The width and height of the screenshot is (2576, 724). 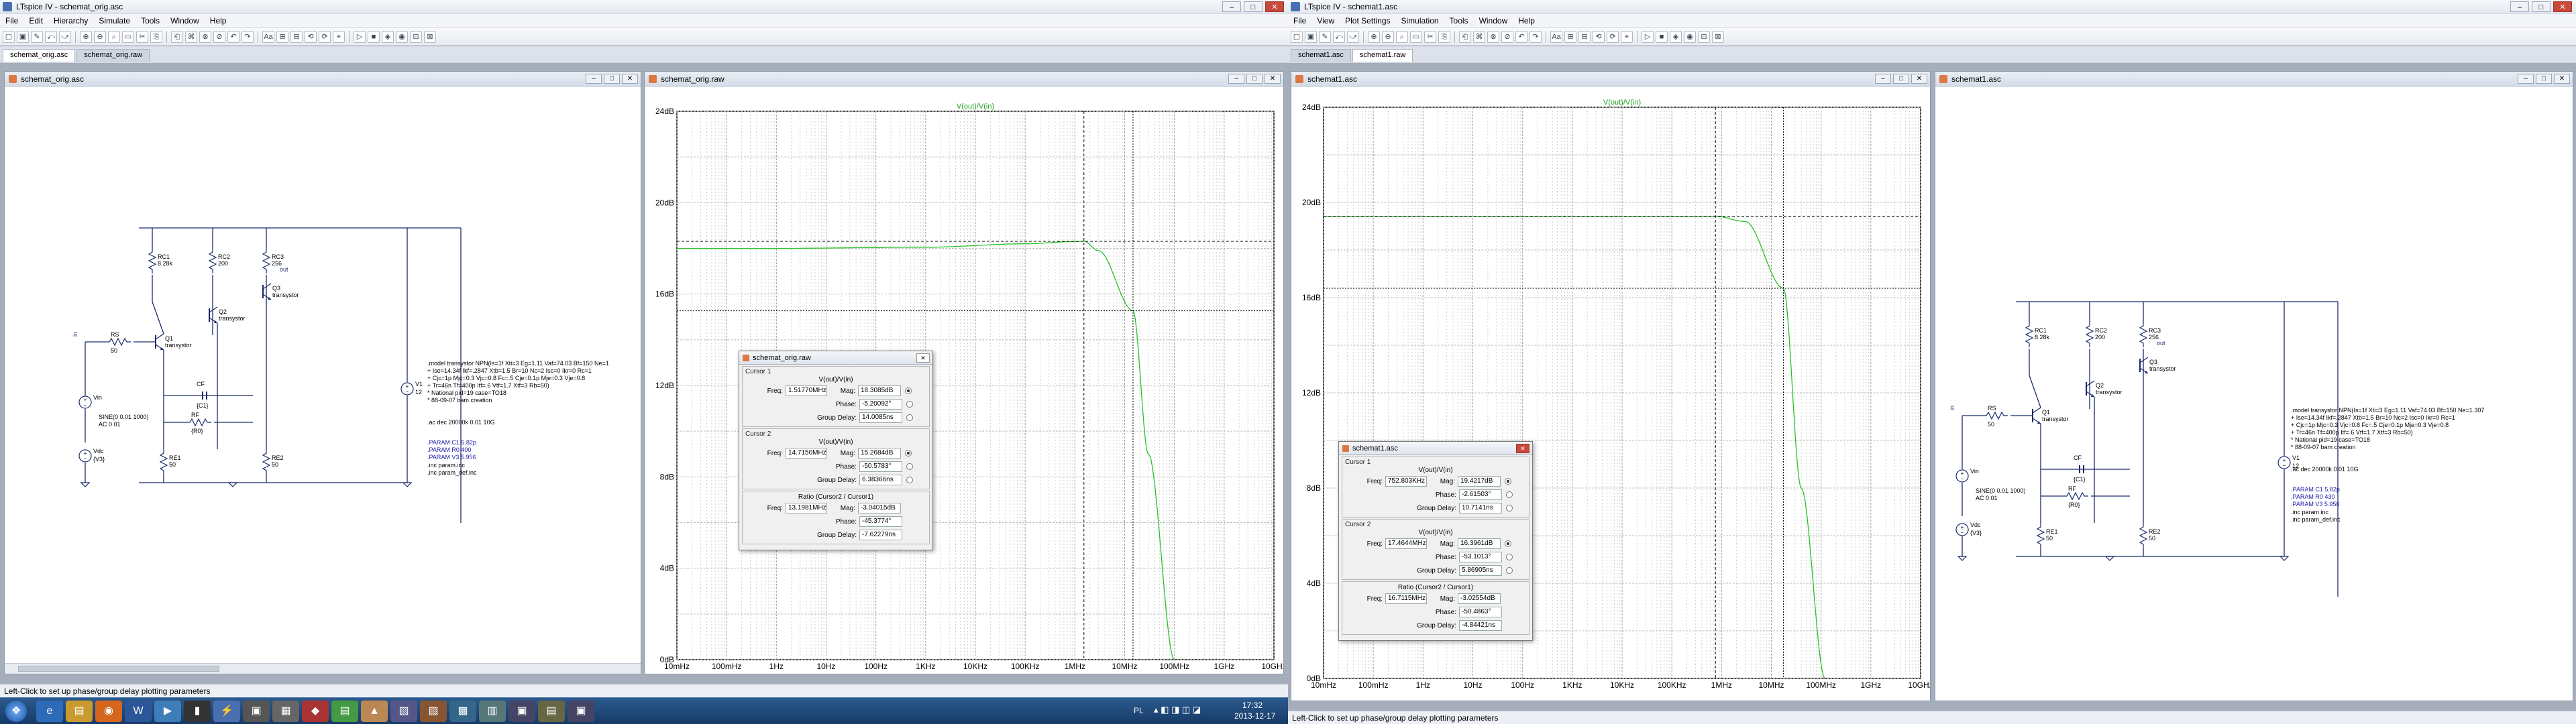 What do you see at coordinates (1509, 570) in the screenshot?
I see `cursor2-gd-radio` at bounding box center [1509, 570].